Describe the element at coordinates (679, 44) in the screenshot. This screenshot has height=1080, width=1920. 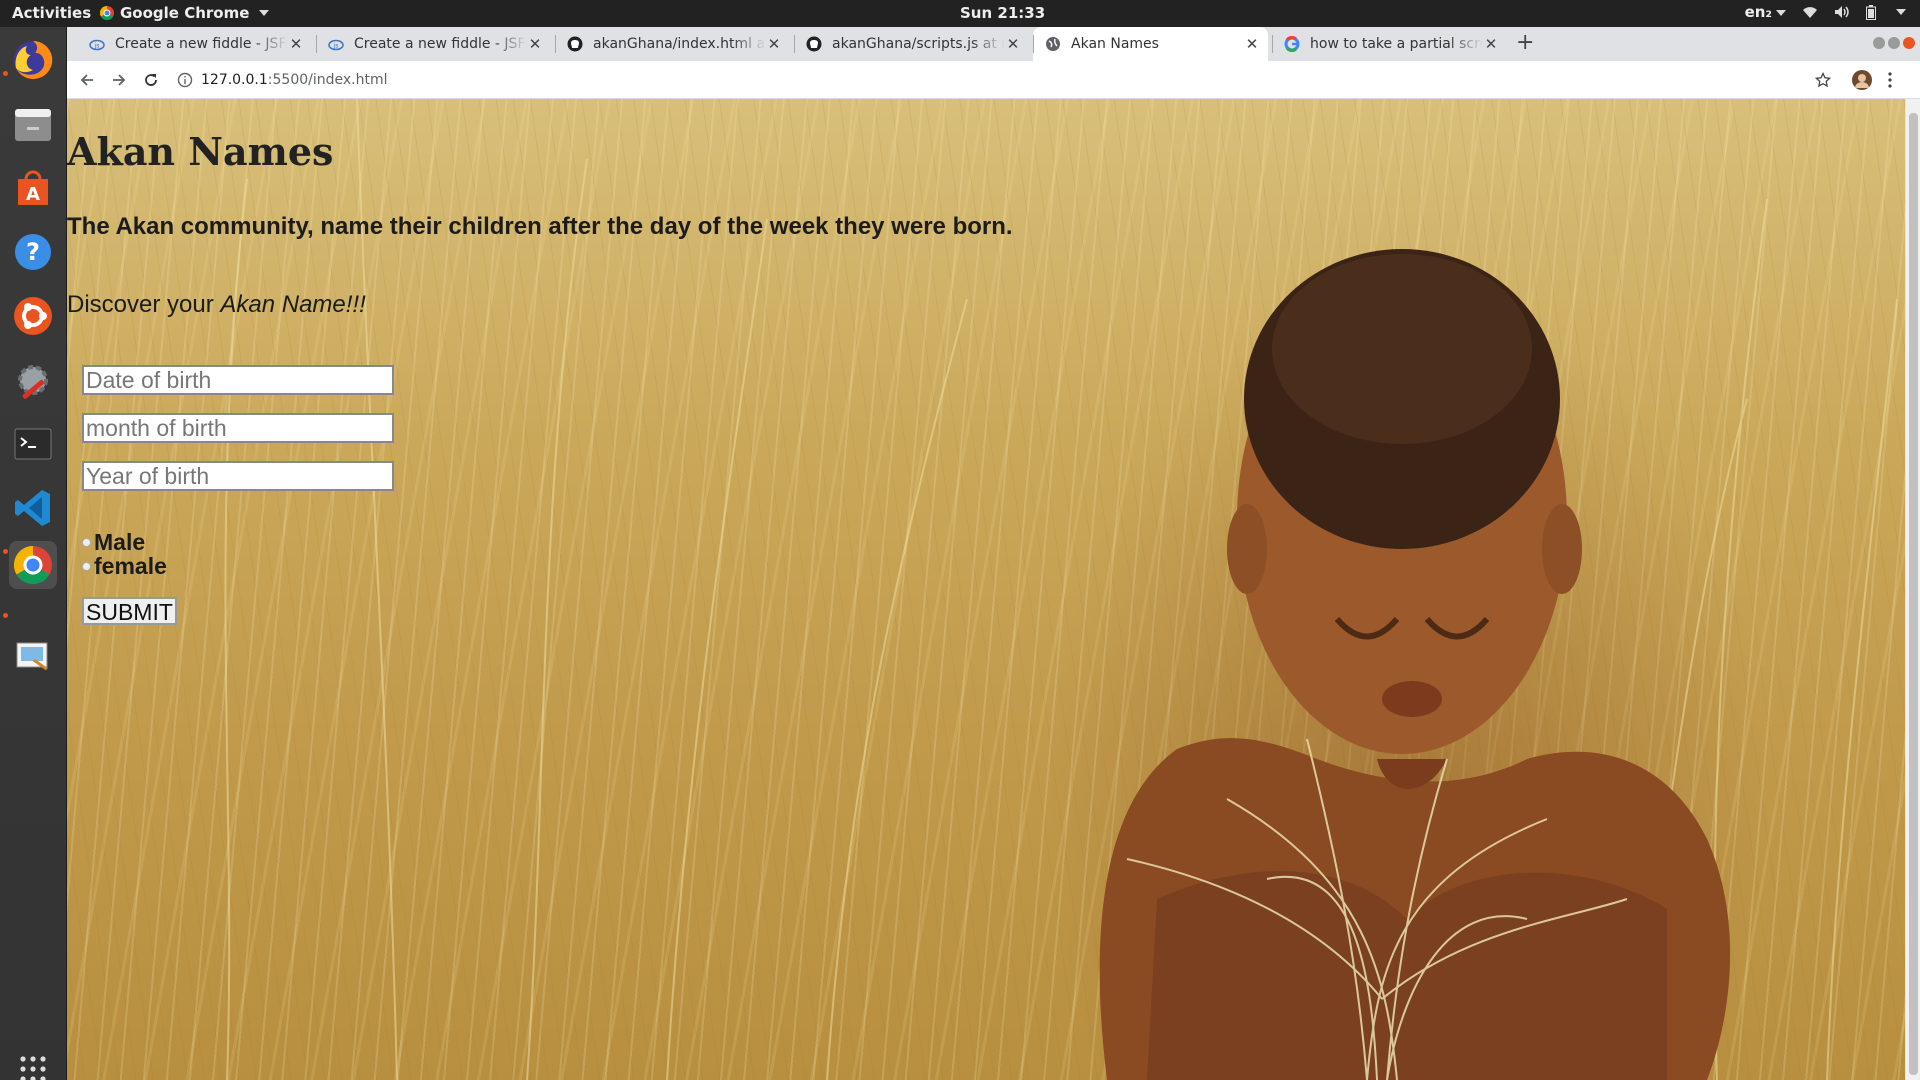
I see `tab-title: akanGhana/index.html at master` at that location.